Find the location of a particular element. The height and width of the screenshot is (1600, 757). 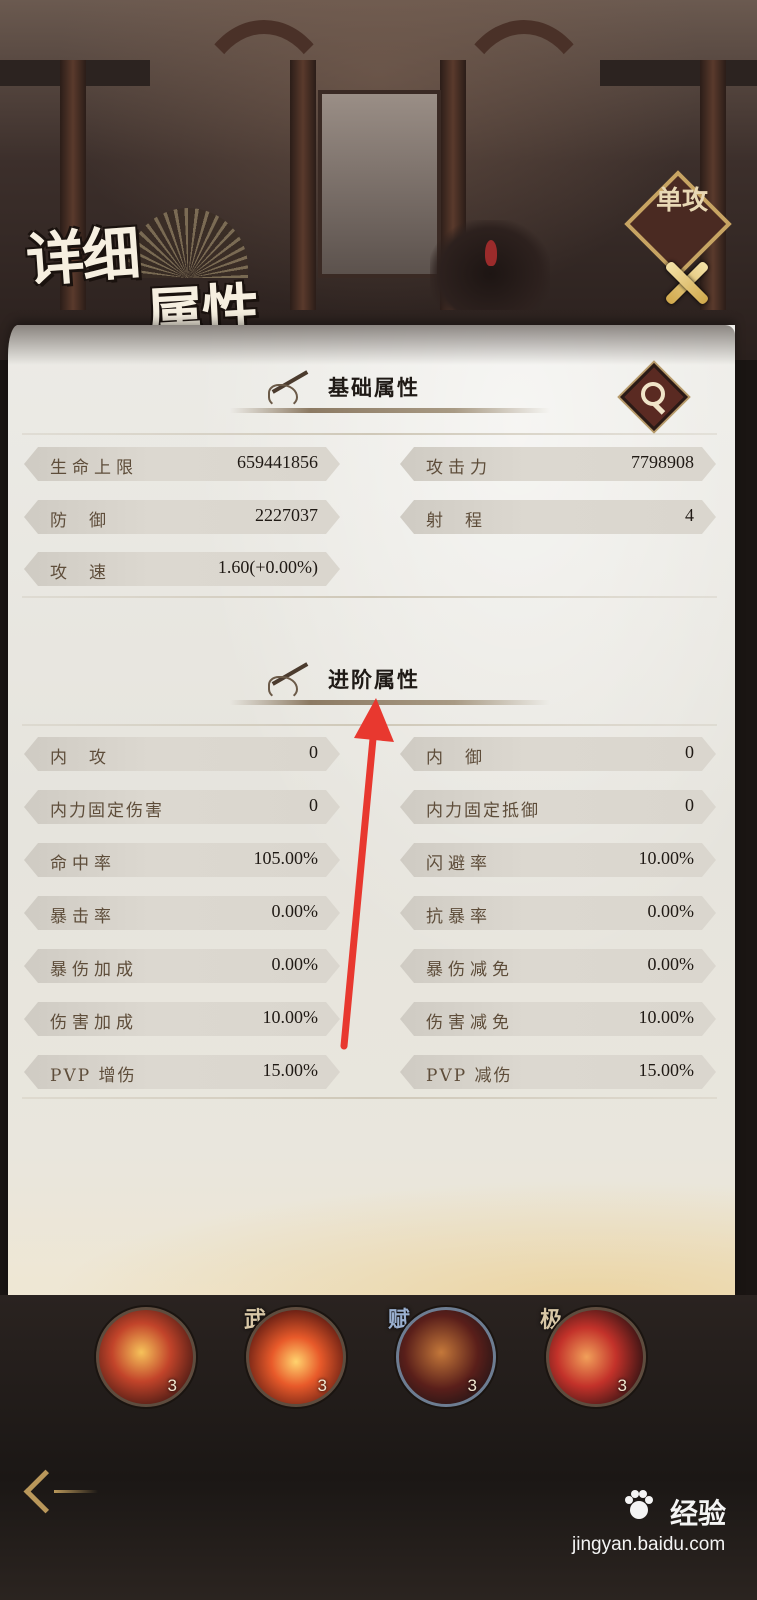

stat-row: 内力固定抵御 0 is located at coordinates (558, 807).